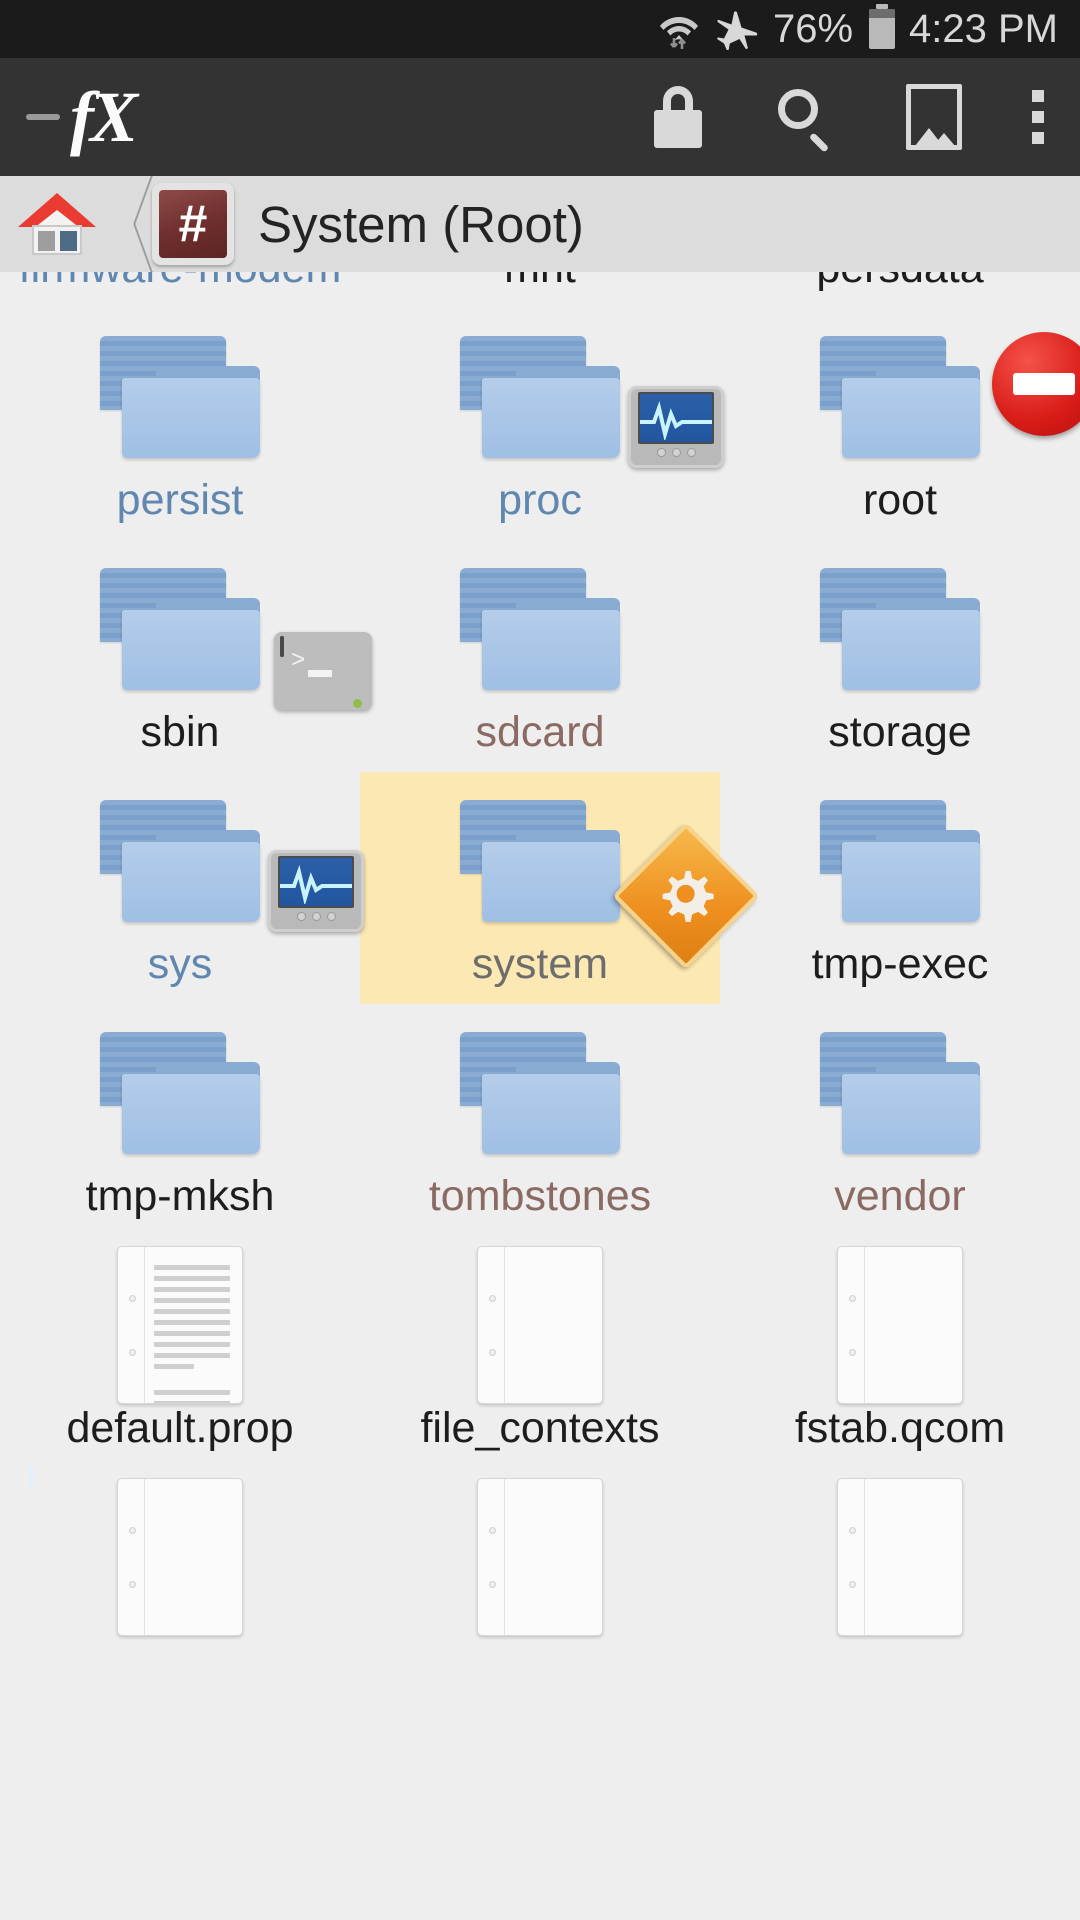 The height and width of the screenshot is (1920, 1080). Describe the element at coordinates (813, 28) in the screenshot. I see `battery-percent-label: 76%` at that location.